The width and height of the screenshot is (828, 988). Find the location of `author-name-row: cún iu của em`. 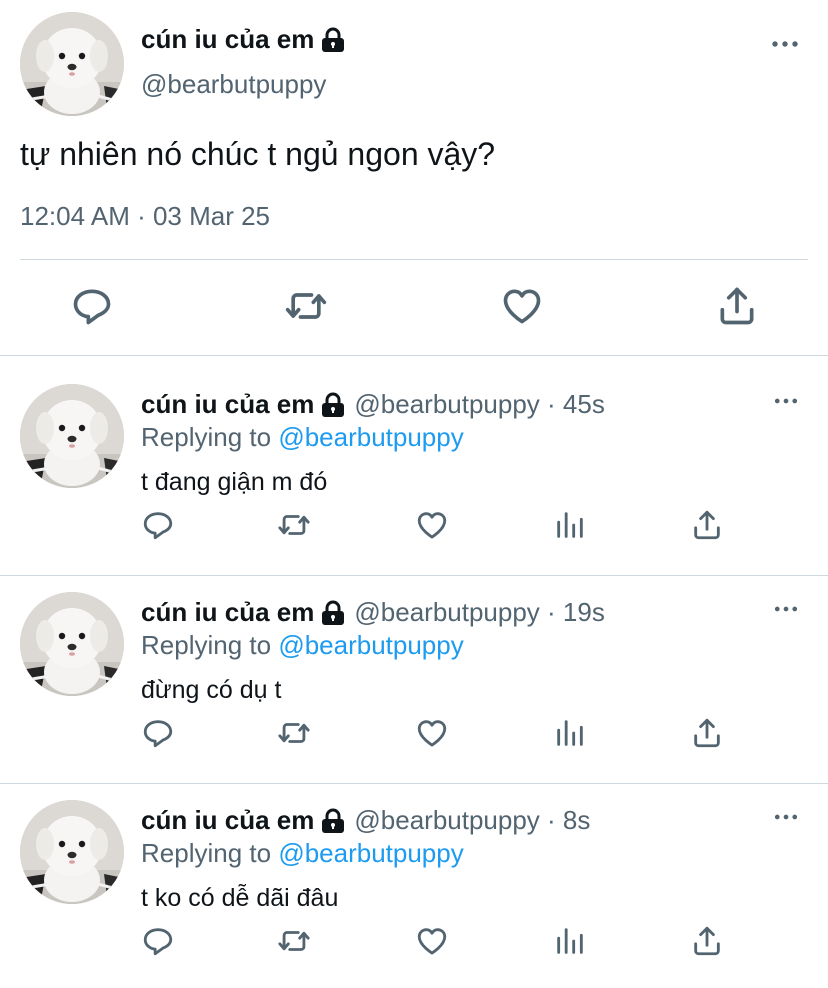

author-name-row: cún iu của em is located at coordinates (243, 39).